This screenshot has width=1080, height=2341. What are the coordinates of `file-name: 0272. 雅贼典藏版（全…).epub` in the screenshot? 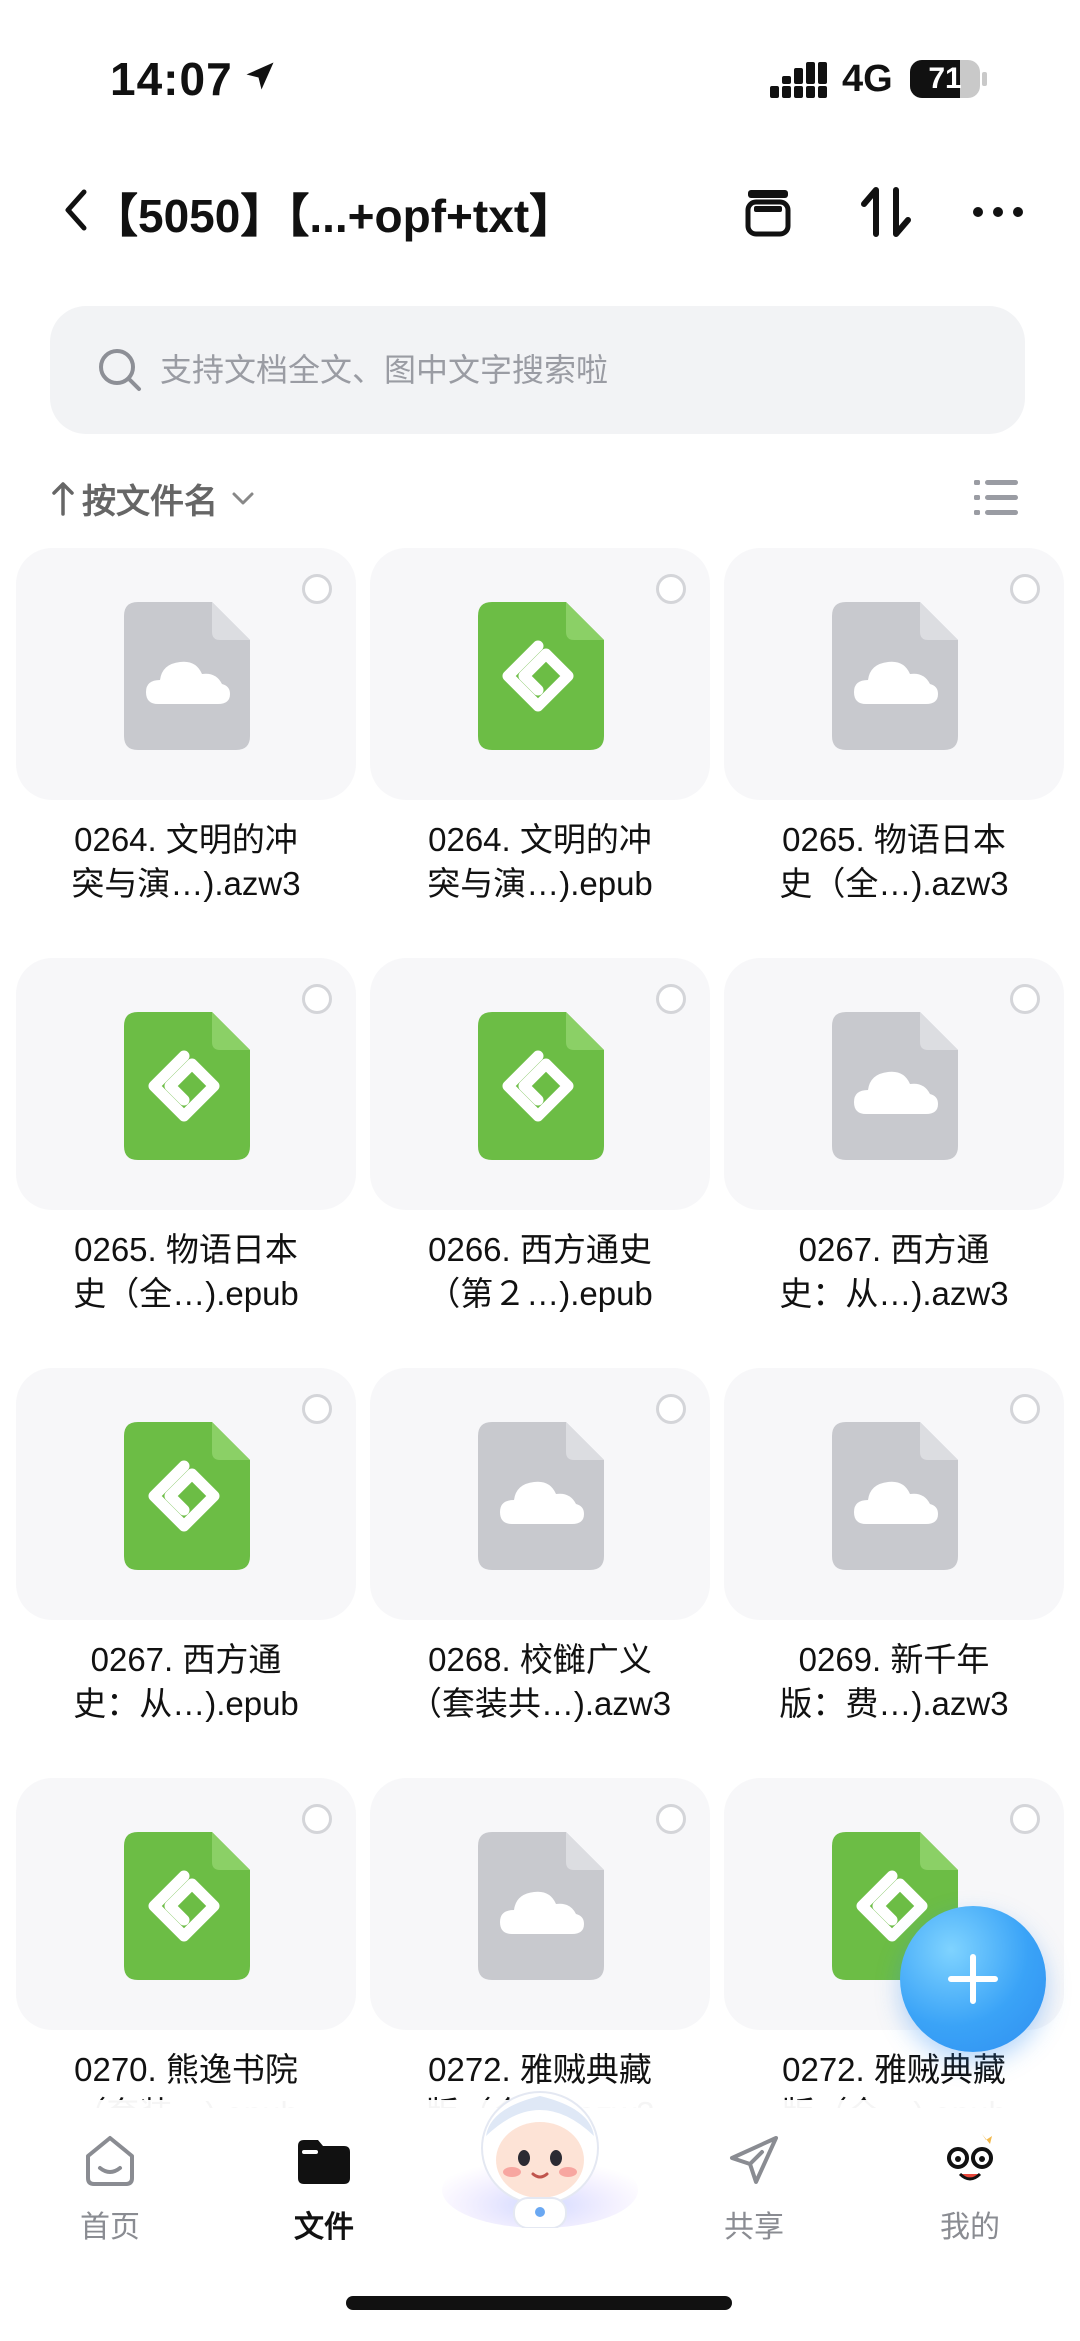 It's located at (894, 2078).